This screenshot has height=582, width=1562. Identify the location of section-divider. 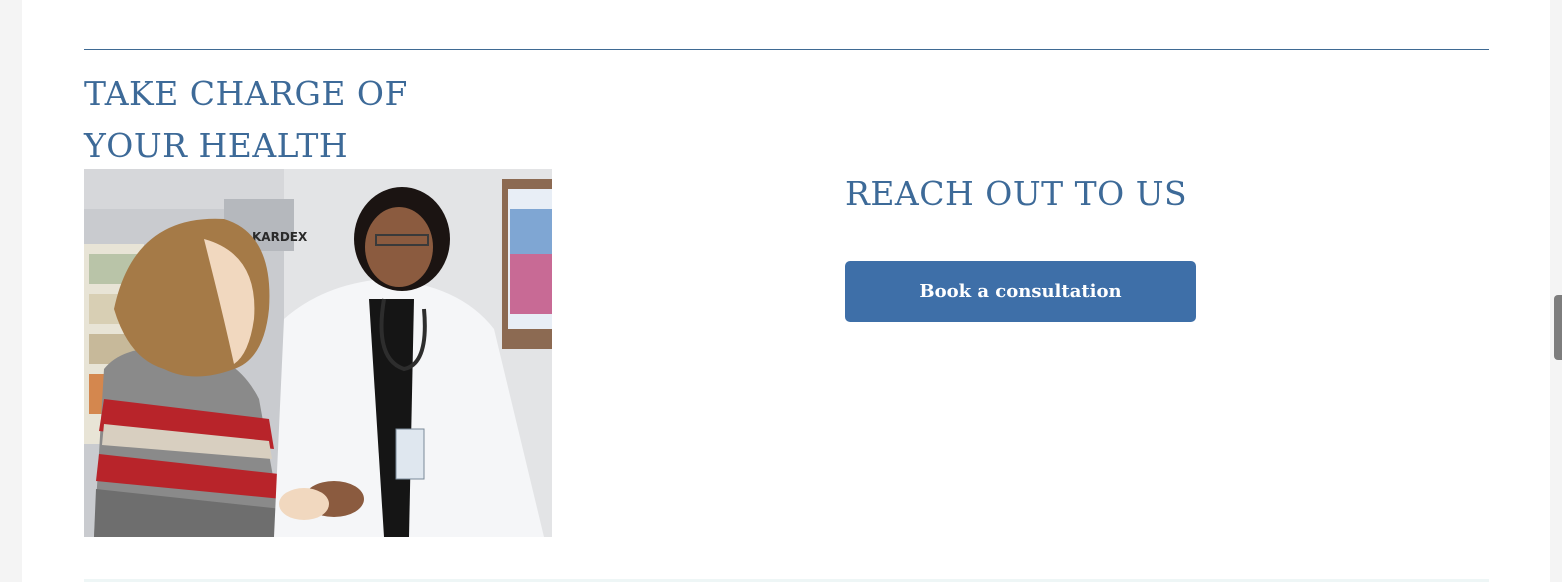
(786, 49).